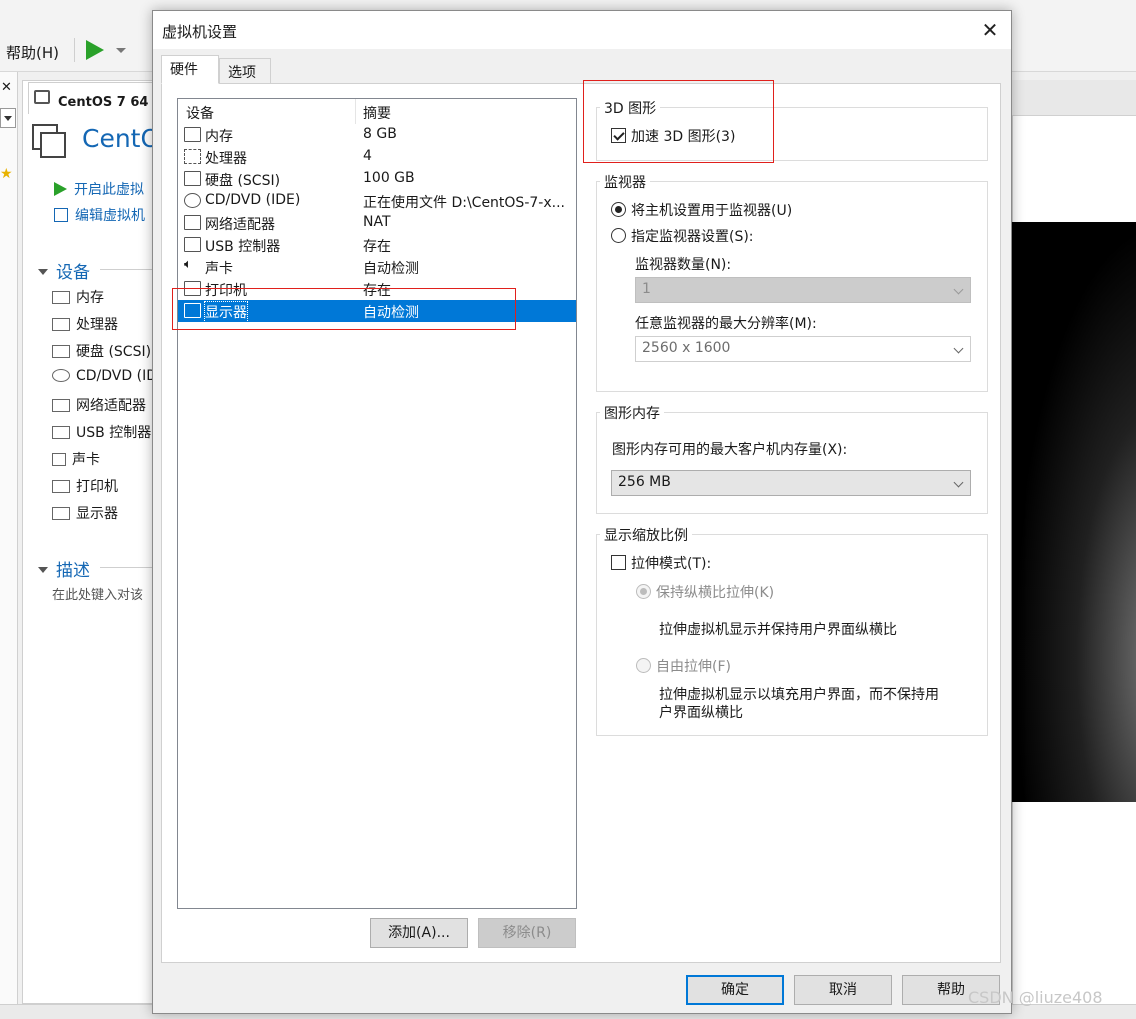 This screenshot has height=1019, width=1136. I want to click on vm-tab-title: CentOS 7 64 位, so click(112, 102).